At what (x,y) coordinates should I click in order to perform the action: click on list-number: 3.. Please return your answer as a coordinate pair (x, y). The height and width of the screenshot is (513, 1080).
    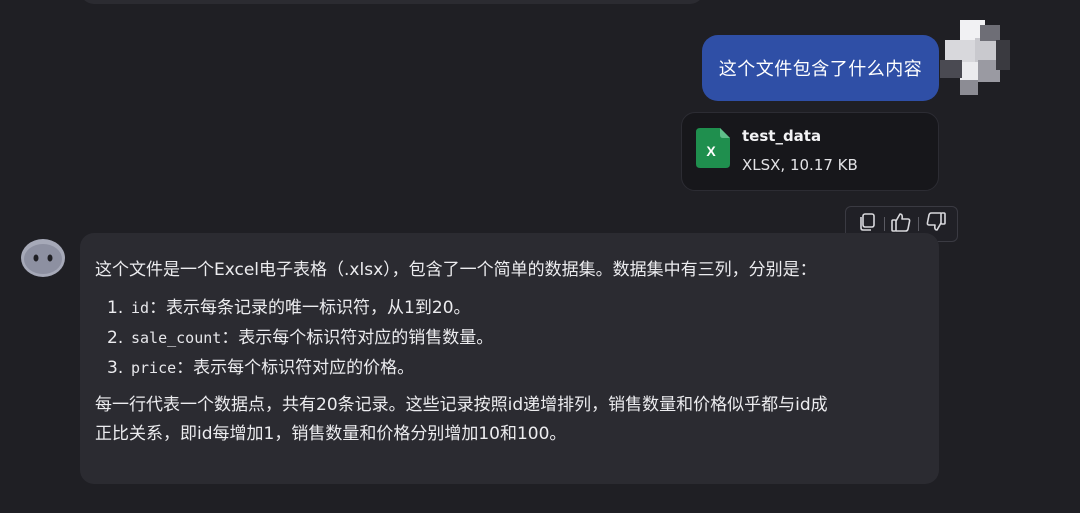
    Looking at the image, I should click on (115, 368).